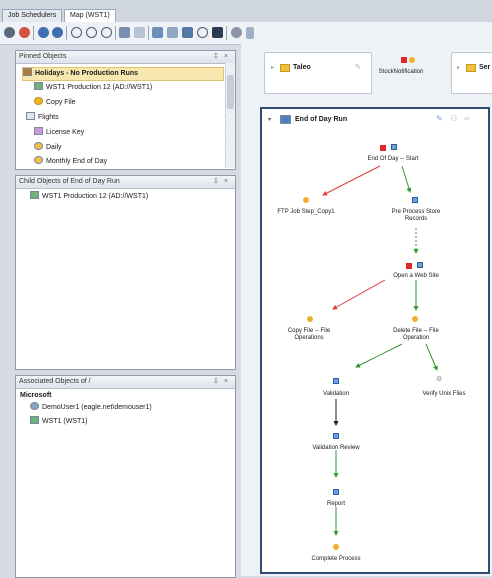 The width and height of the screenshot is (492, 578). Describe the element at coordinates (69, 181) in the screenshot. I see `panel-title: Child Objects of End of Day Run` at that location.